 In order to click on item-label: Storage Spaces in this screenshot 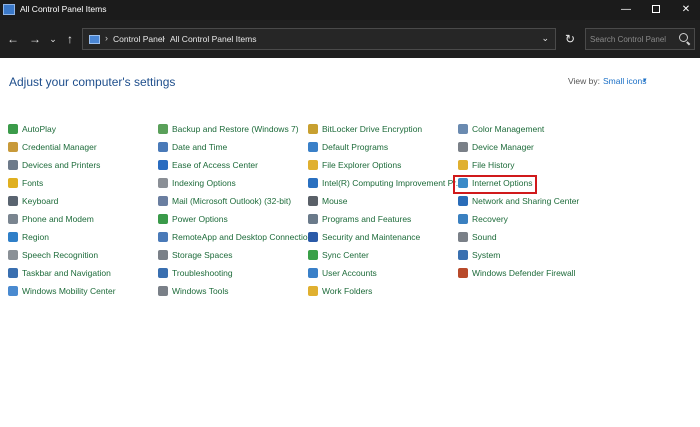, I will do `click(202, 255)`.